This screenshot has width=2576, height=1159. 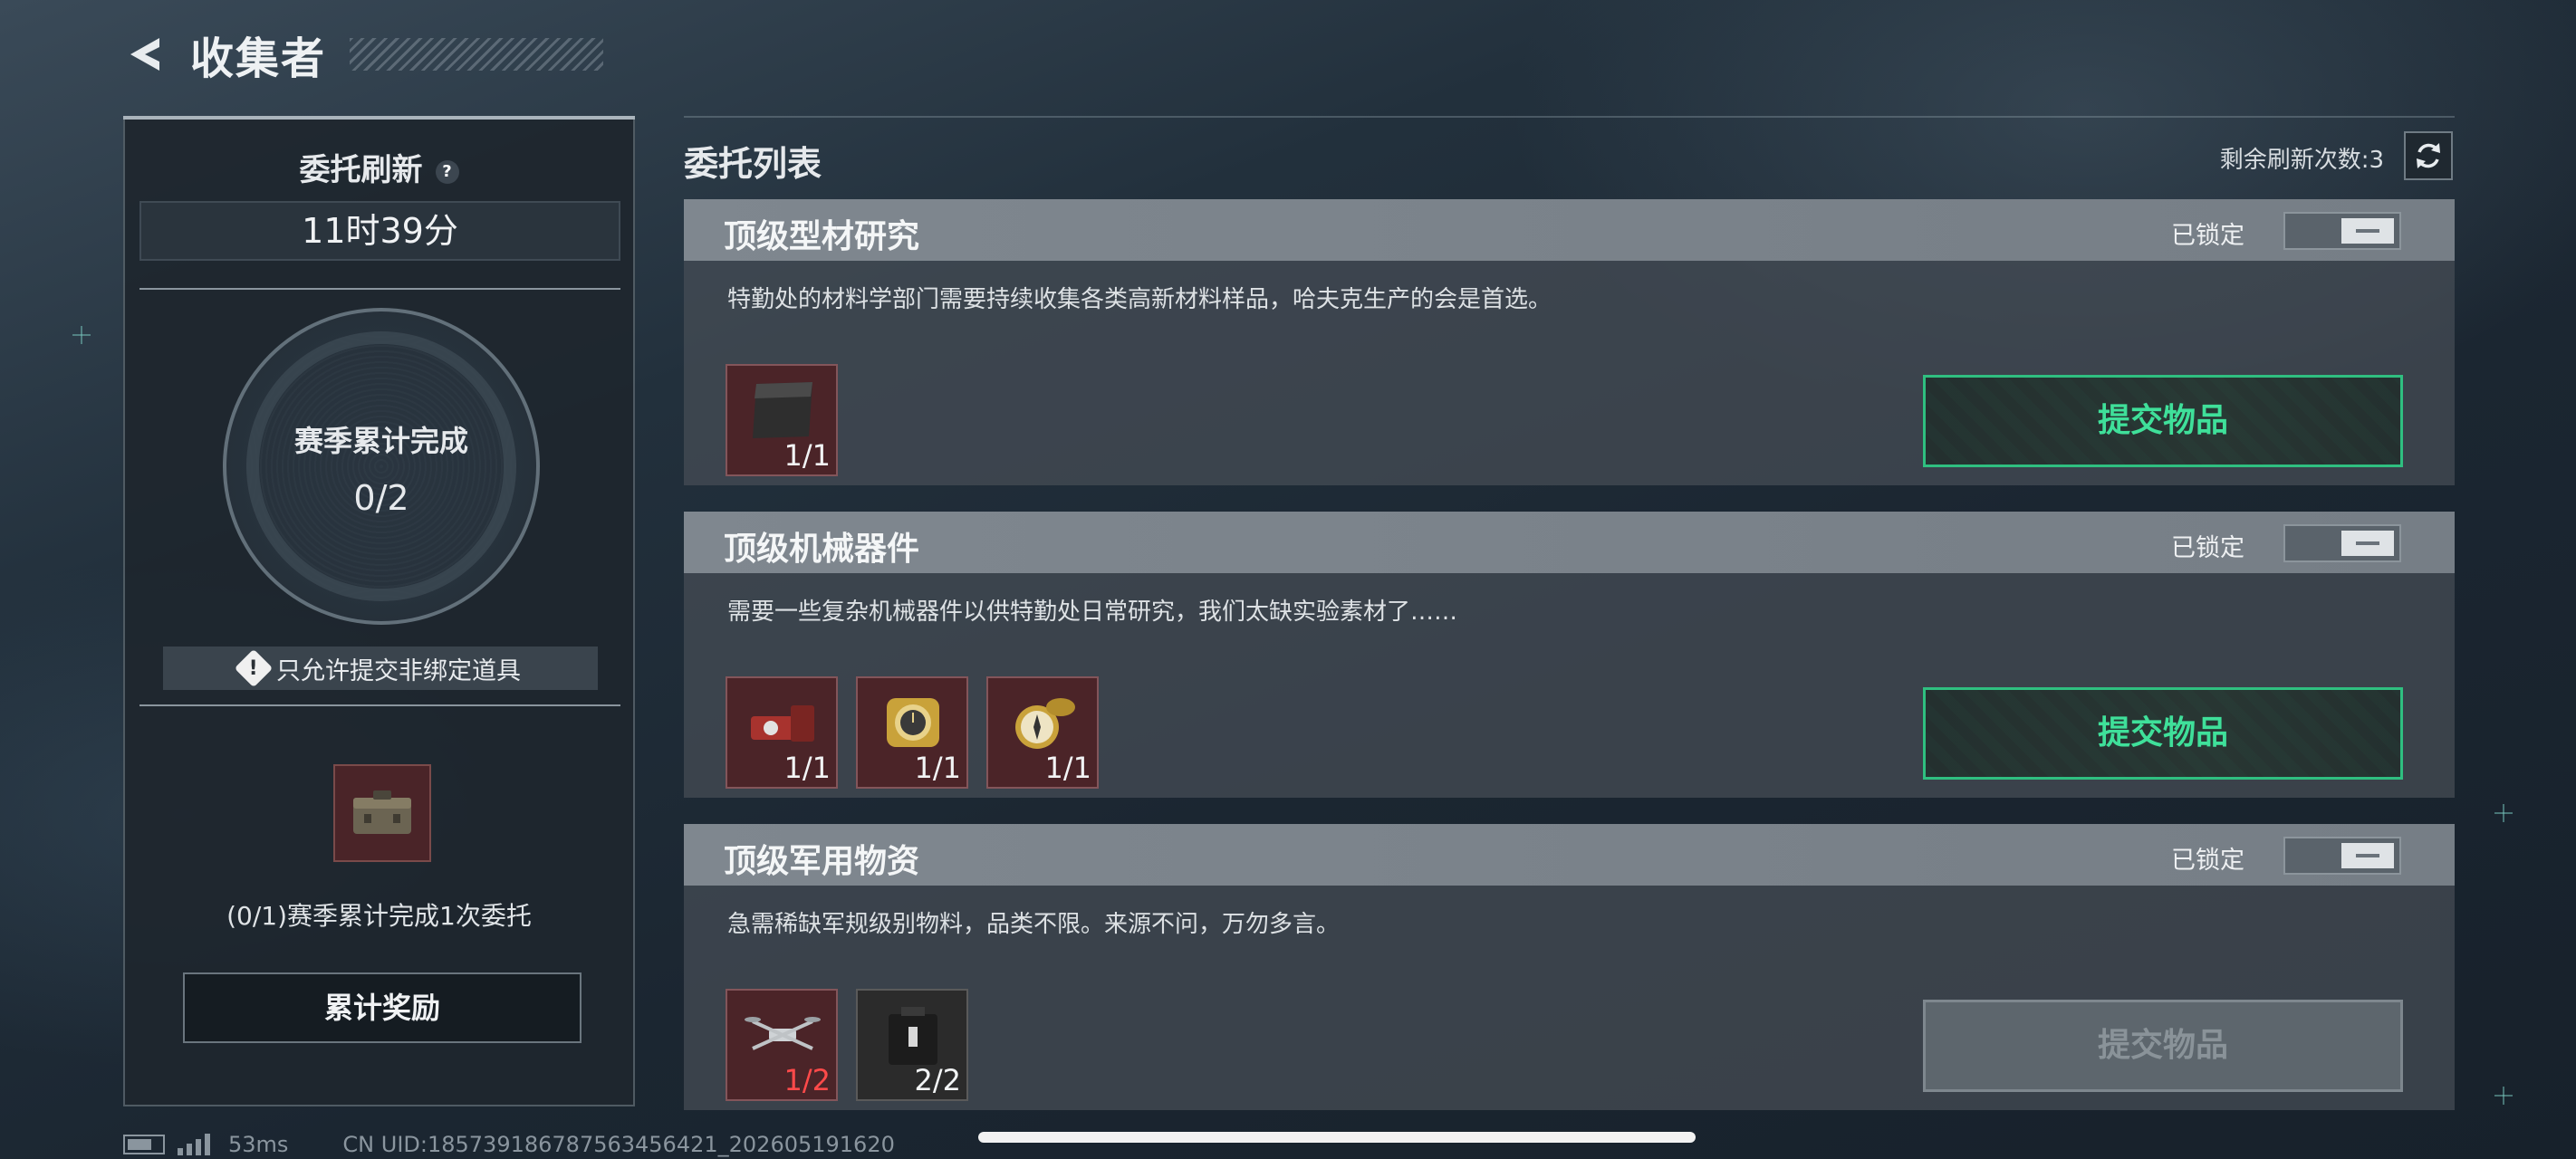 I want to click on mechanical-part-icon, so click(x=782, y=723).